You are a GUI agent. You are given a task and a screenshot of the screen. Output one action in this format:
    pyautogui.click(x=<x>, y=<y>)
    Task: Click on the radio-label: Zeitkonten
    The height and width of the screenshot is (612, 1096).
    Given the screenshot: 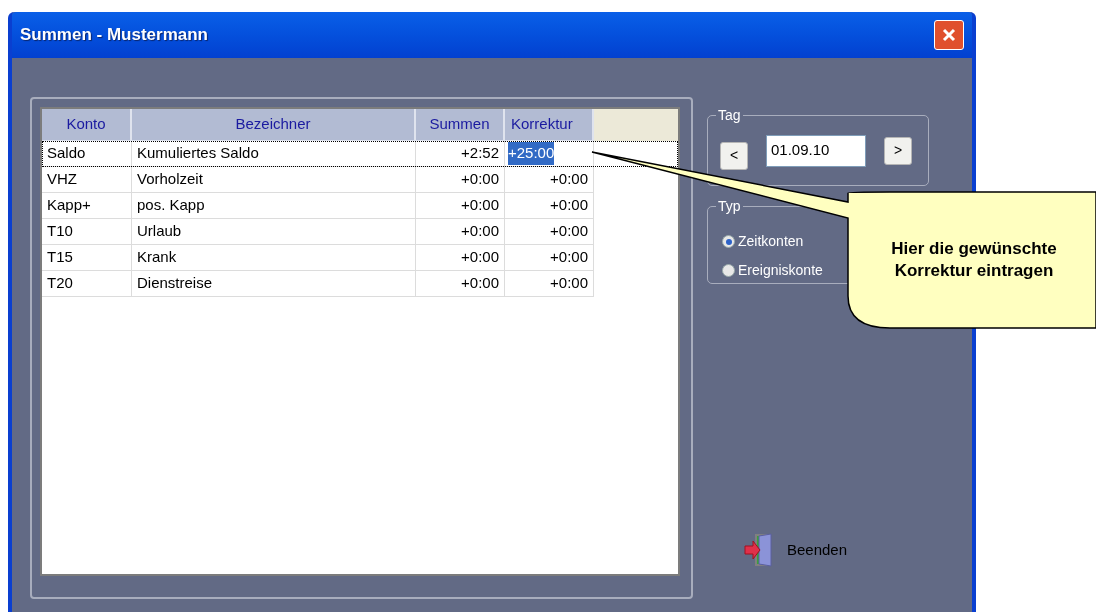 What is the action you would take?
    pyautogui.click(x=771, y=241)
    